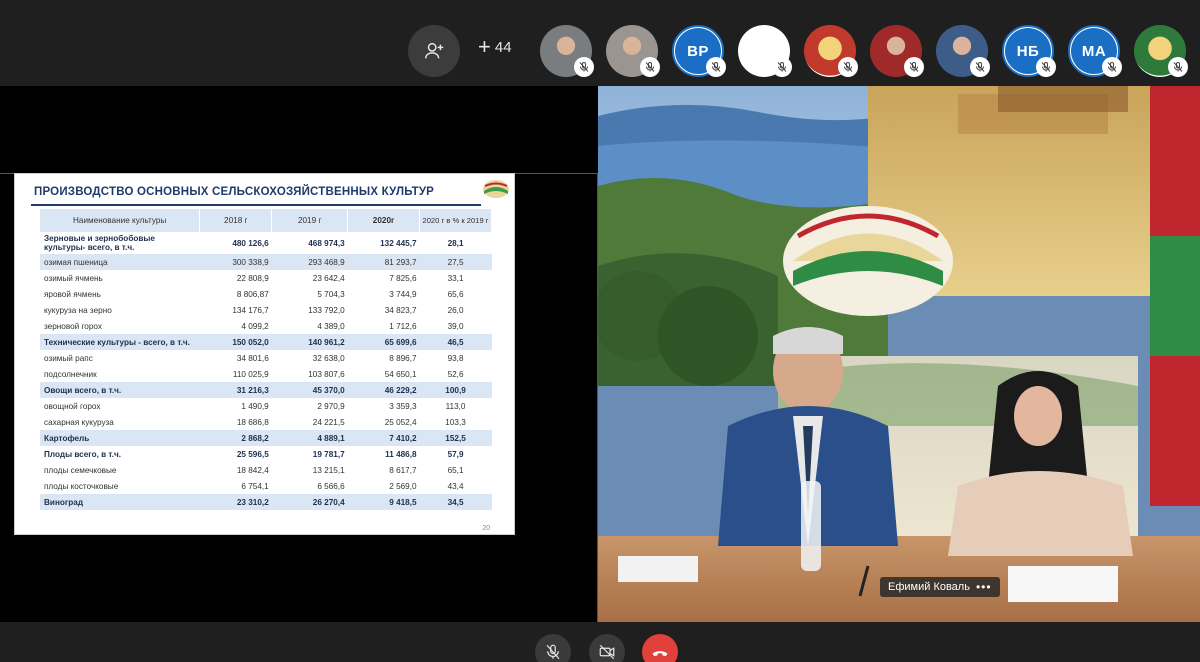 This screenshot has width=1200, height=662. Describe the element at coordinates (252, 422) in the screenshot. I see `value-2018-cell: 18 686,8` at that location.